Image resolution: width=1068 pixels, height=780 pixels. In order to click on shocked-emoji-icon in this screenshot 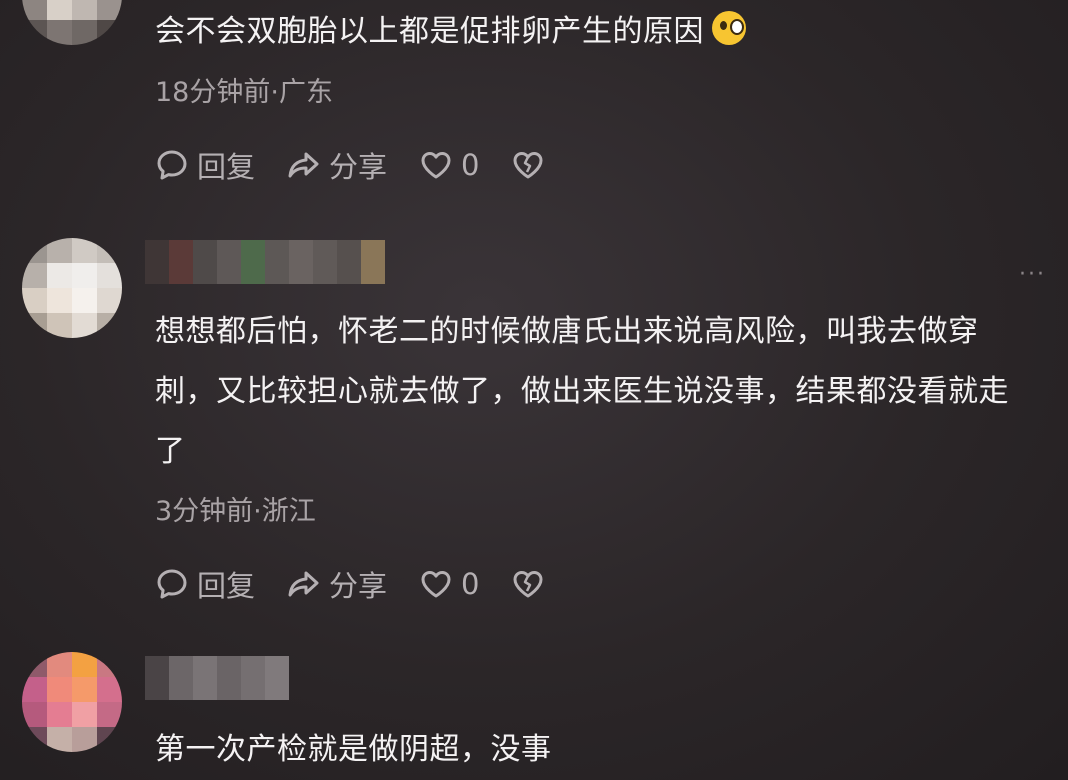, I will do `click(729, 28)`.